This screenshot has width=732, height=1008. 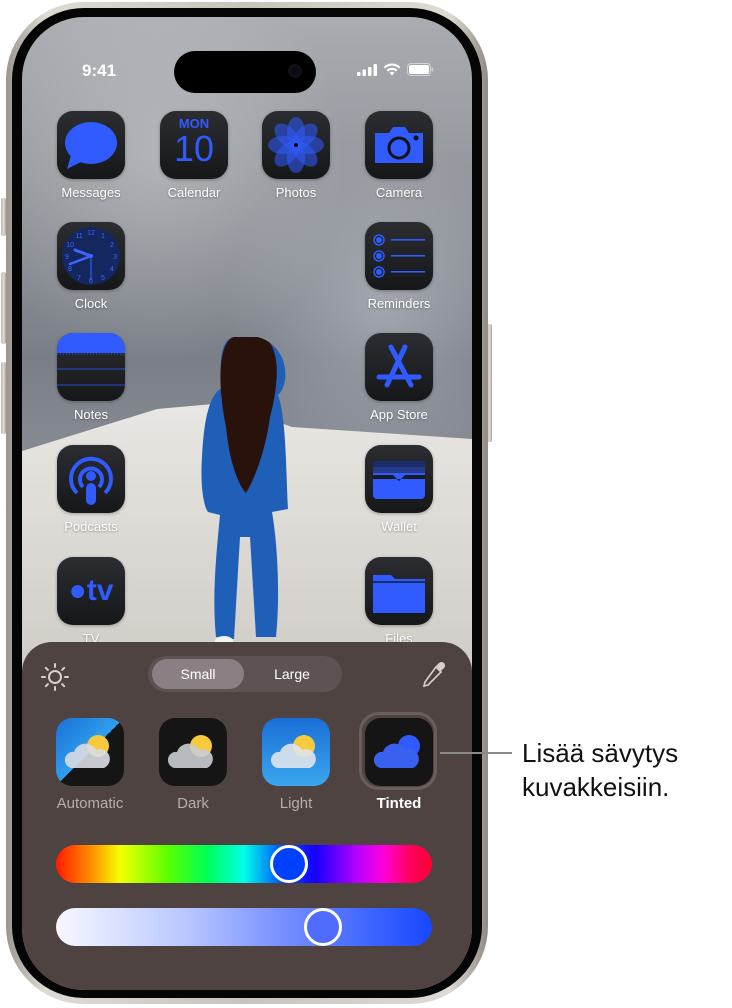 What do you see at coordinates (295, 71) in the screenshot?
I see `front-camera-icon` at bounding box center [295, 71].